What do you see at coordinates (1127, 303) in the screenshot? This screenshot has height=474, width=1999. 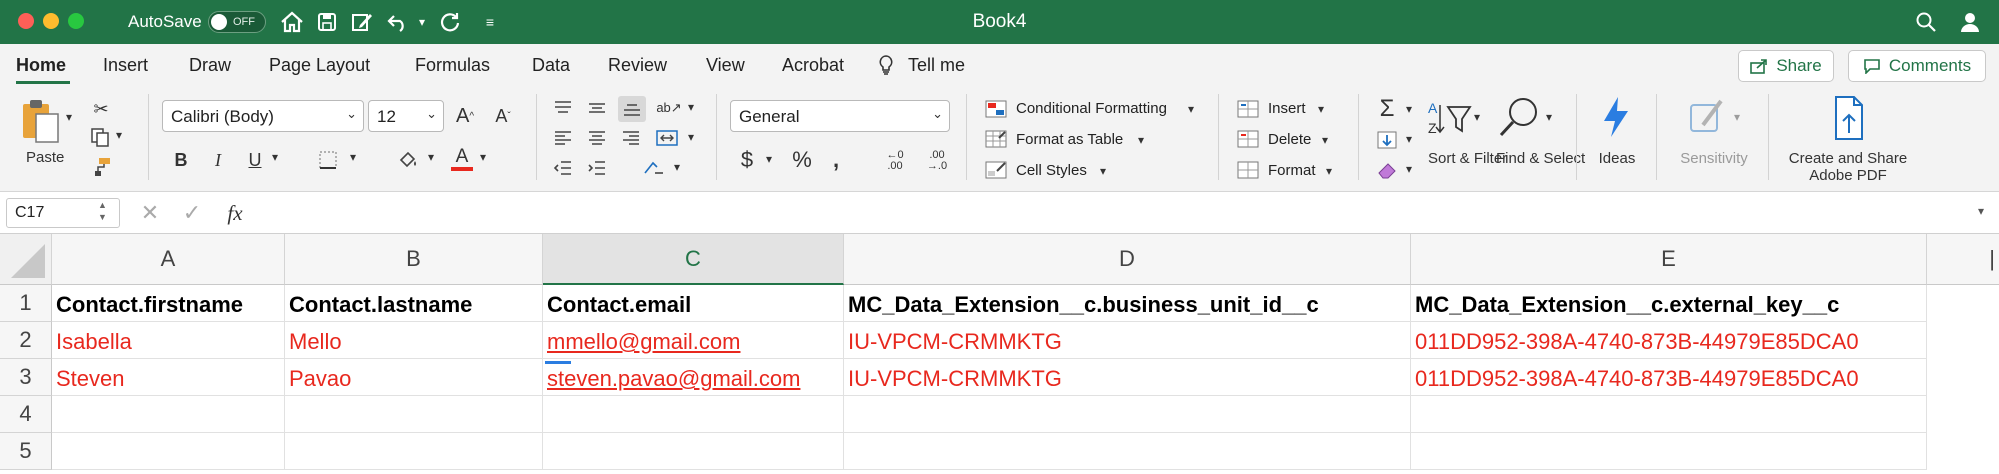 I see `cell-d1: MC_Data_Extension__c.business_unit_id__c` at bounding box center [1127, 303].